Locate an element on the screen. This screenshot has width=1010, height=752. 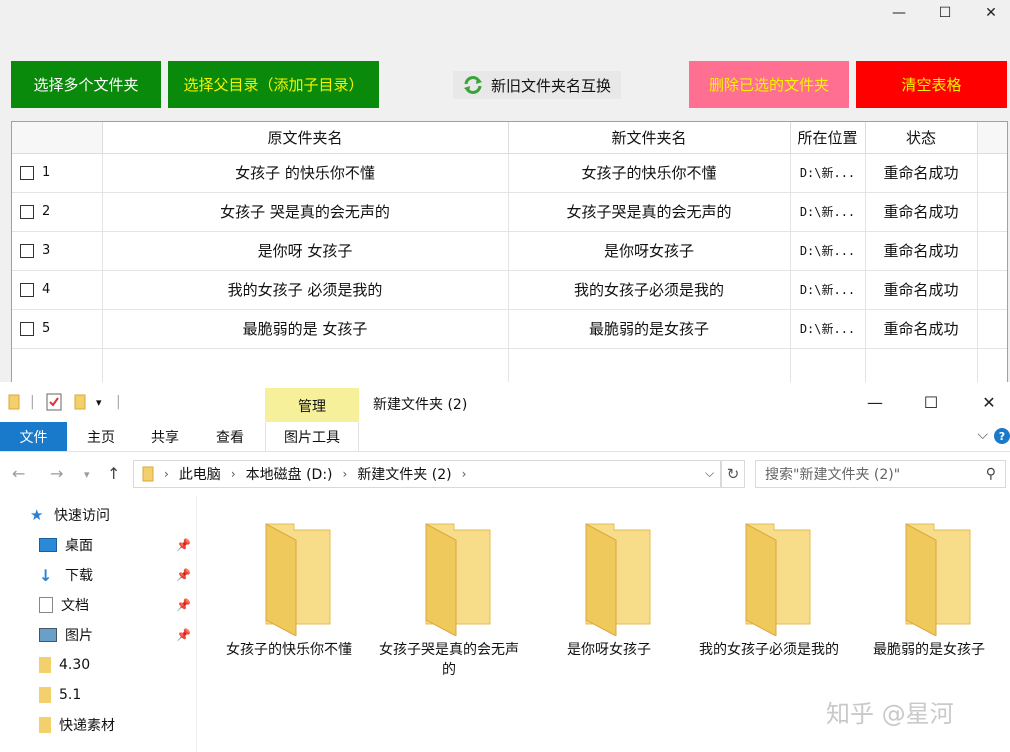
folder-tile: 我的女孩子必须是我的 is located at coordinates (769, 588).